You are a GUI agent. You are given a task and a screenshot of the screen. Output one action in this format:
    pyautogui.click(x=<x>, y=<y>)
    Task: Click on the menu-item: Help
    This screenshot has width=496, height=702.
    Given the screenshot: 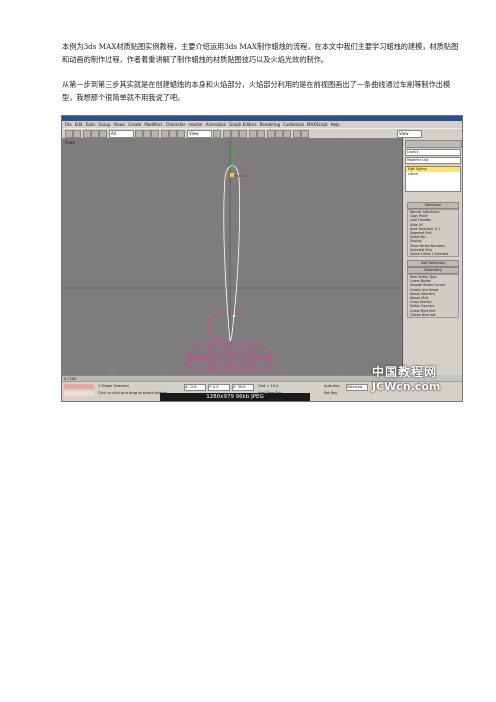 What is the action you would take?
    pyautogui.click(x=335, y=124)
    